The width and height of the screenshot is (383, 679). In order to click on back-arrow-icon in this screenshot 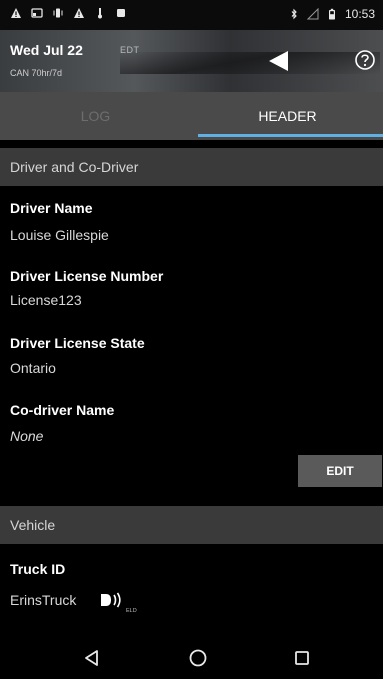, I will do `click(279, 61)`.